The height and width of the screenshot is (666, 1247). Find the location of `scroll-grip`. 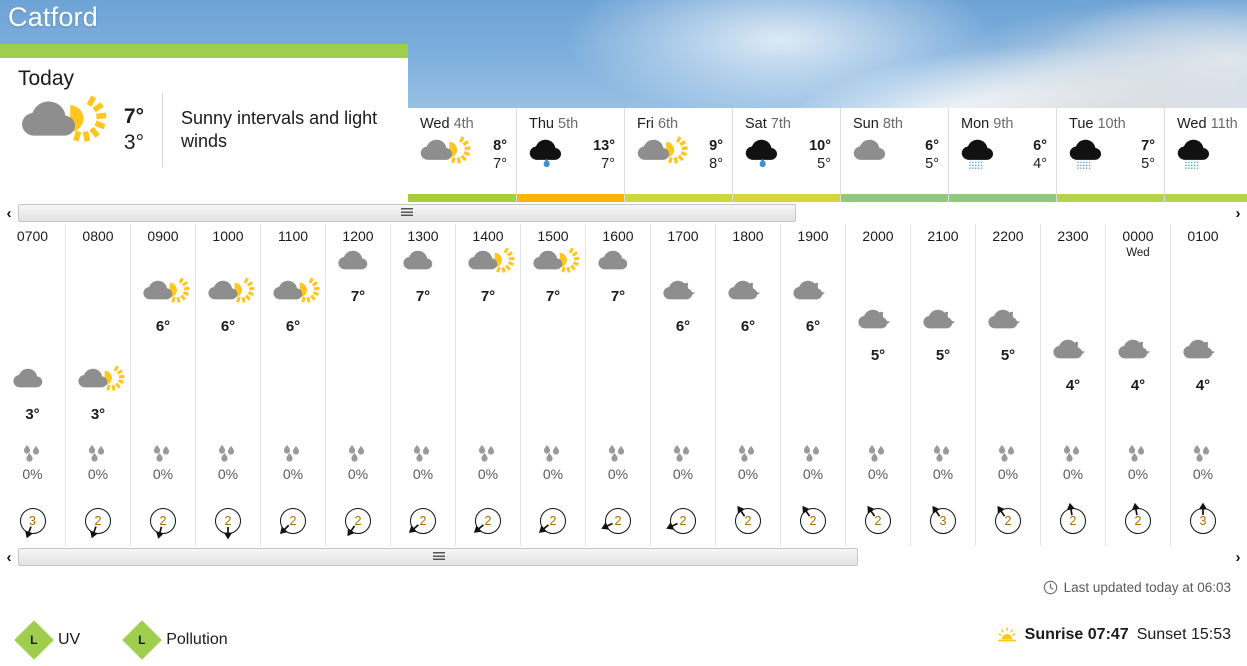

scroll-grip is located at coordinates (407, 213).